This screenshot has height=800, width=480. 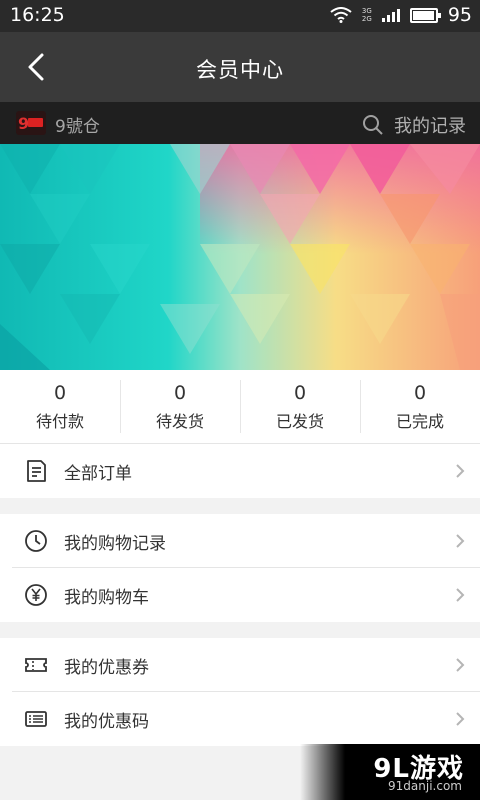 I want to click on stat-pending-shipment: 0 待发货, so click(x=180, y=406).